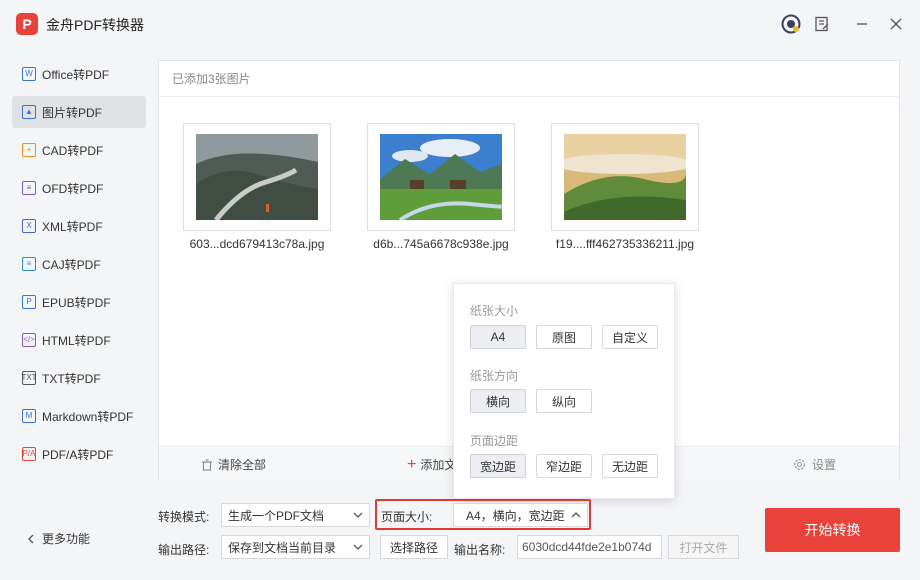 The image size is (920, 580). What do you see at coordinates (576, 516) in the screenshot?
I see `chevron-up-icon` at bounding box center [576, 516].